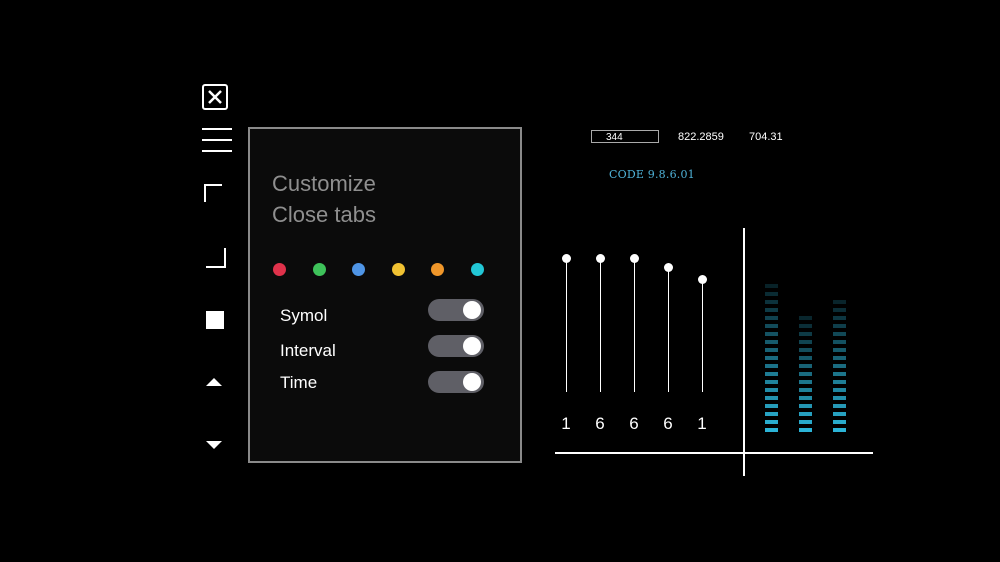  What do you see at coordinates (324, 214) in the screenshot?
I see `panel-subtitle: Close tabs` at bounding box center [324, 214].